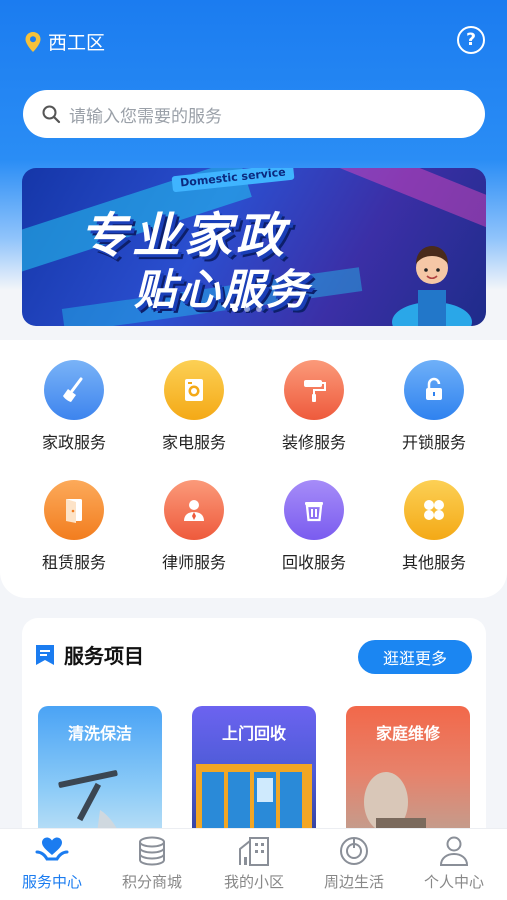  Describe the element at coordinates (353, 882) in the screenshot. I see `tab-label: 周边生活` at that location.